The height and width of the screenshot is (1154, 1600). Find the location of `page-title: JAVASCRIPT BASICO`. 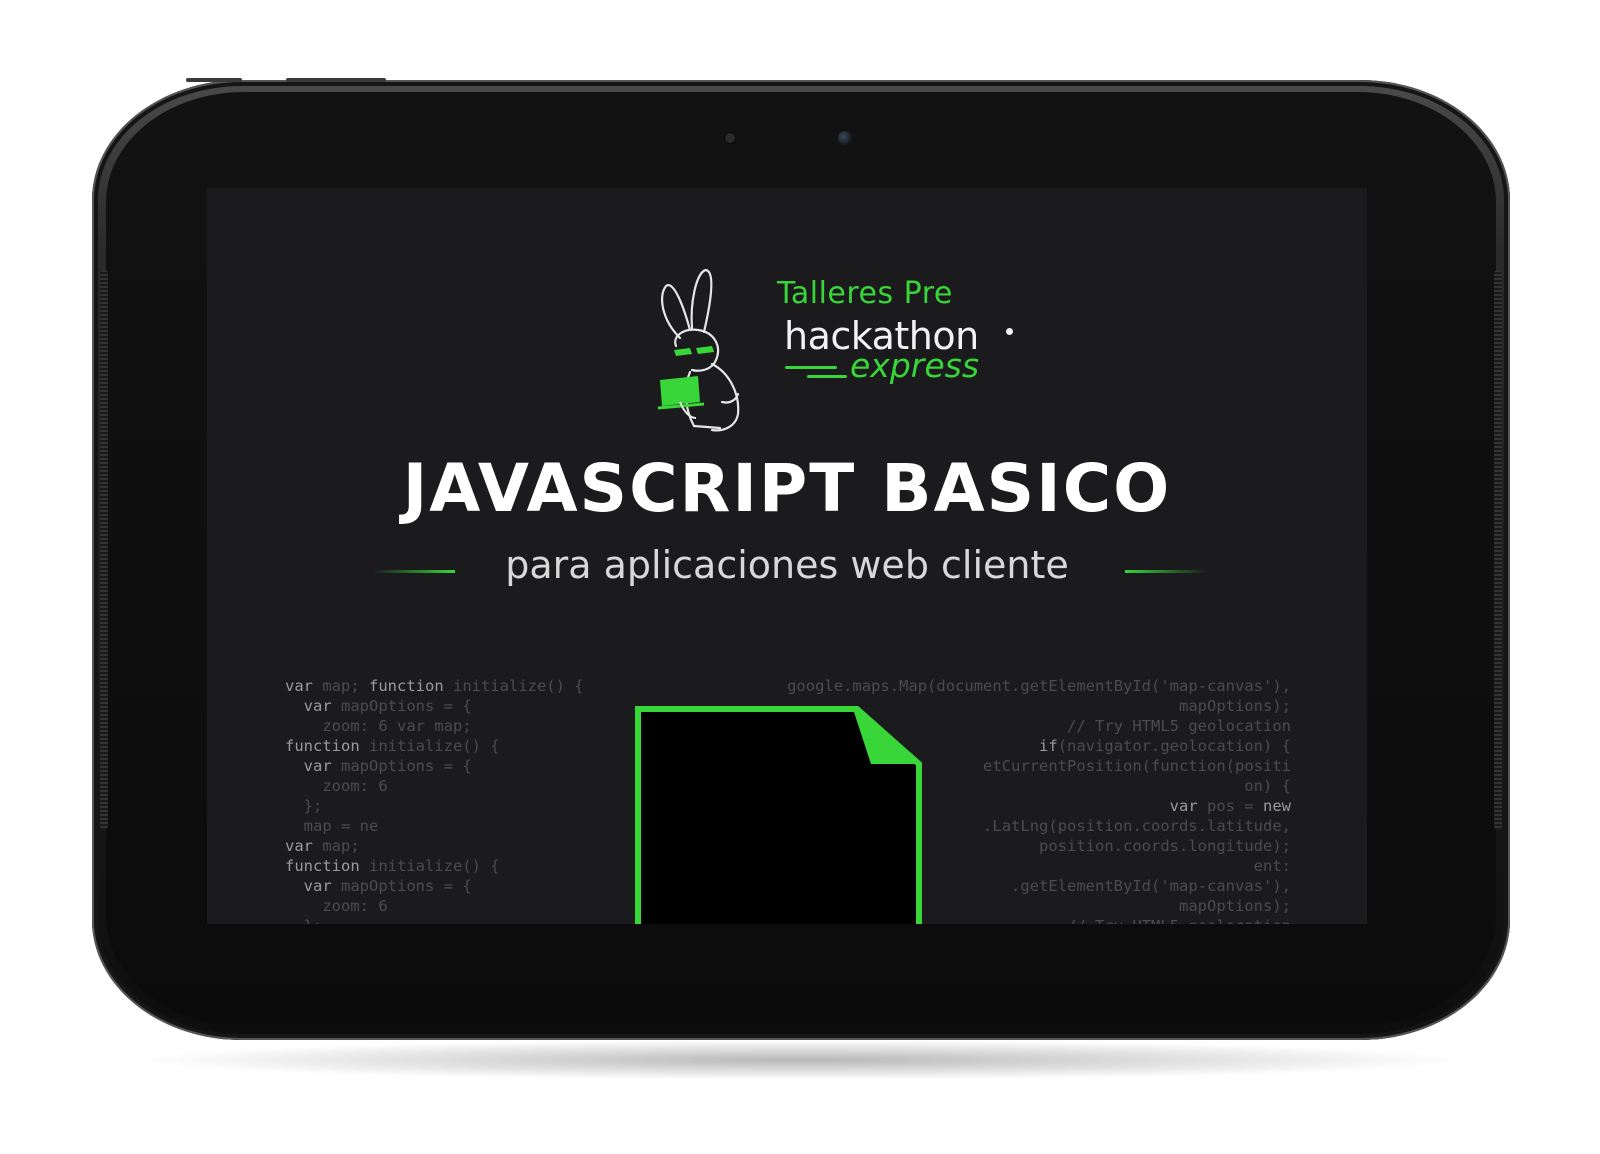

page-title: JAVASCRIPT BASICO is located at coordinates (787, 488).